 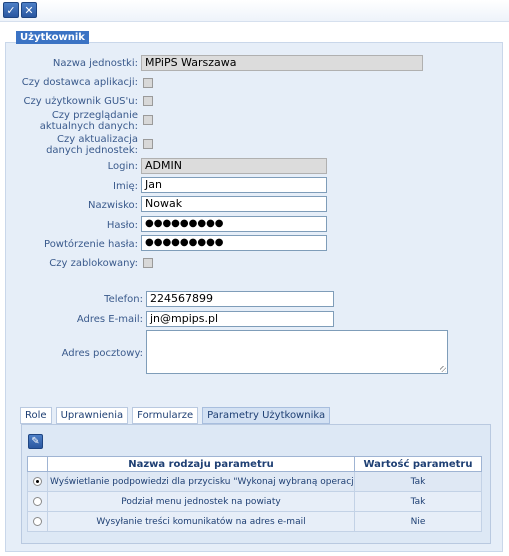 What do you see at coordinates (201, 464) in the screenshot?
I see `parameter-name-header: Nazwa rodzaju parametru` at bounding box center [201, 464].